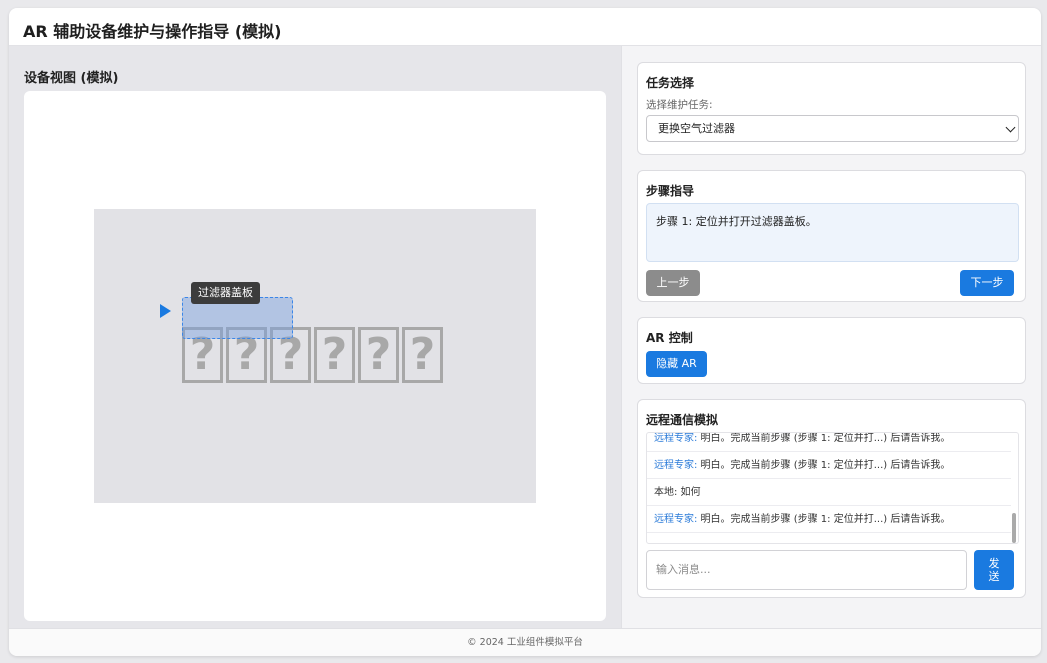 The image size is (1047, 663). I want to click on send-label-line1: 发, so click(994, 563).